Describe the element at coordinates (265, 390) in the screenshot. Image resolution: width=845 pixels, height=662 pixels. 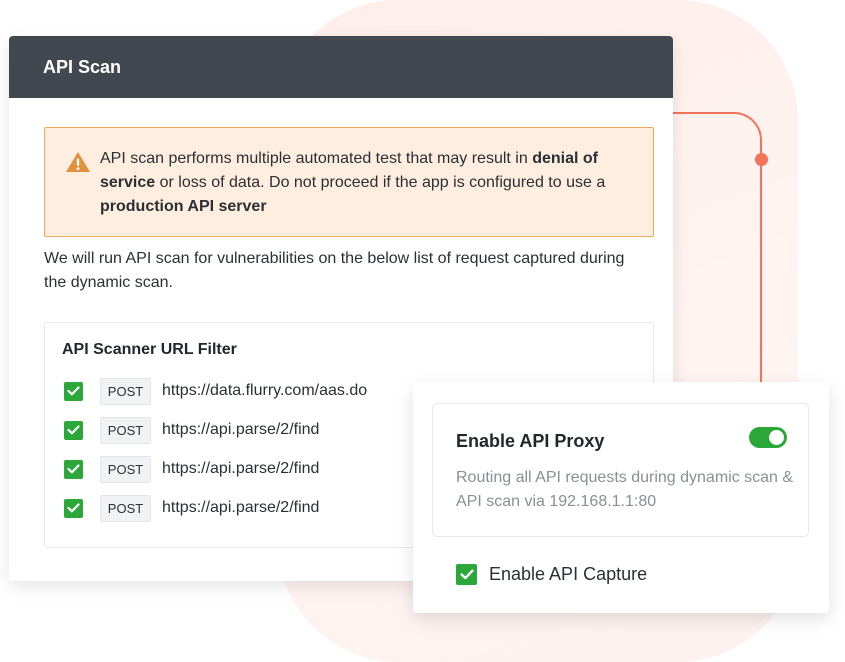
I see `request-url: https://data.flurry.com/aas.do` at that location.